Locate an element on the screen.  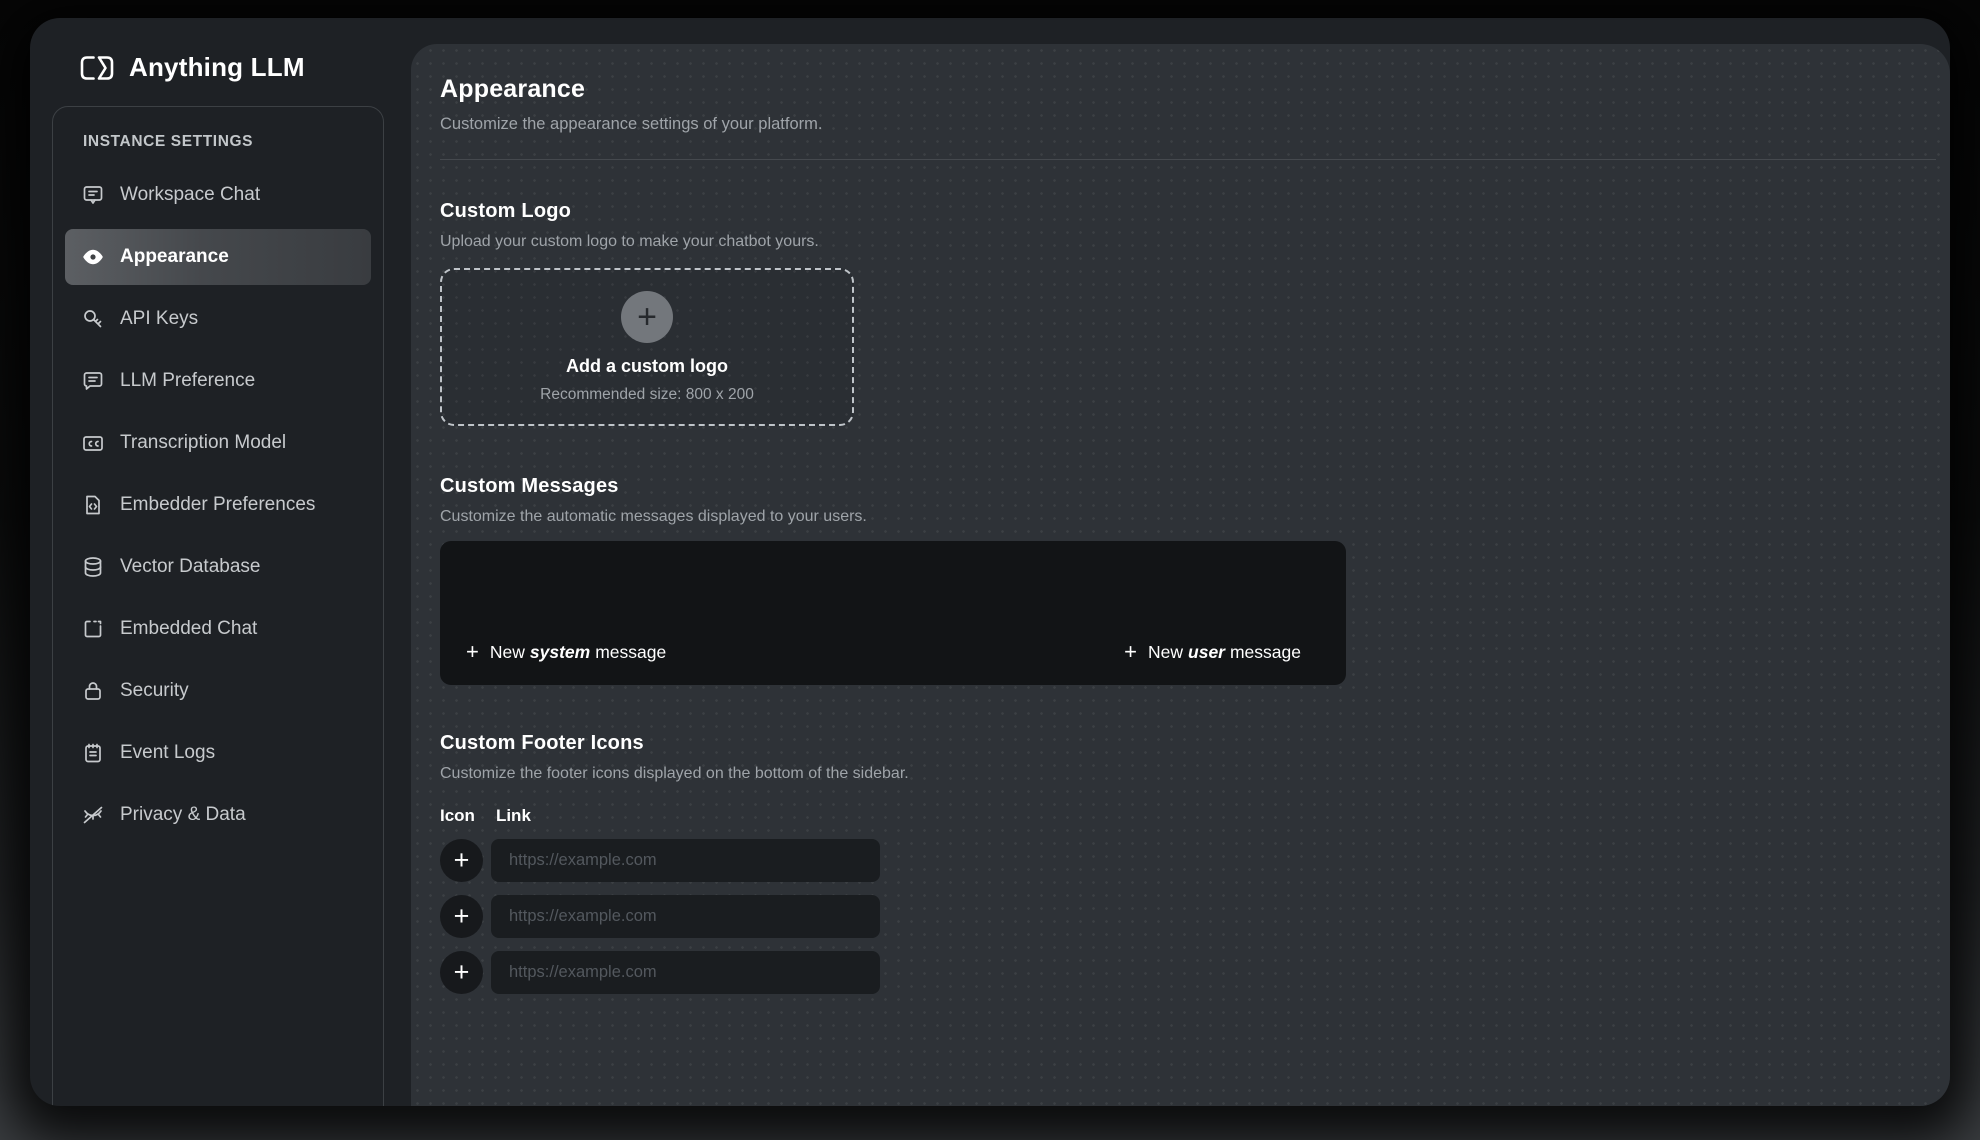
lock-icon is located at coordinates (93, 691).